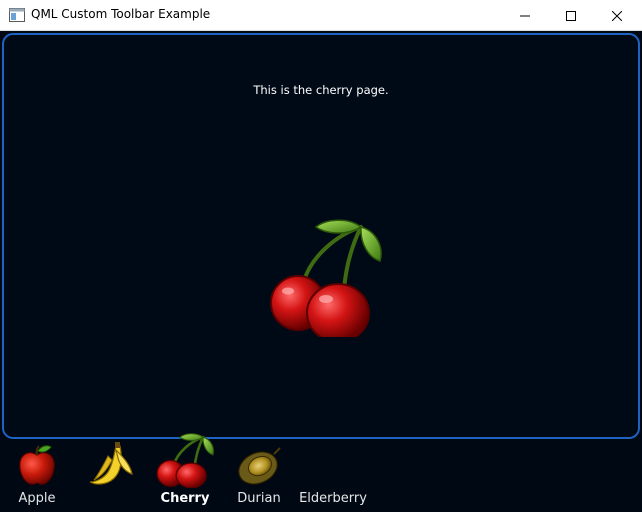 The height and width of the screenshot is (512, 642). I want to click on title-bar: QML Custom Toolbar Example, so click(321, 15).